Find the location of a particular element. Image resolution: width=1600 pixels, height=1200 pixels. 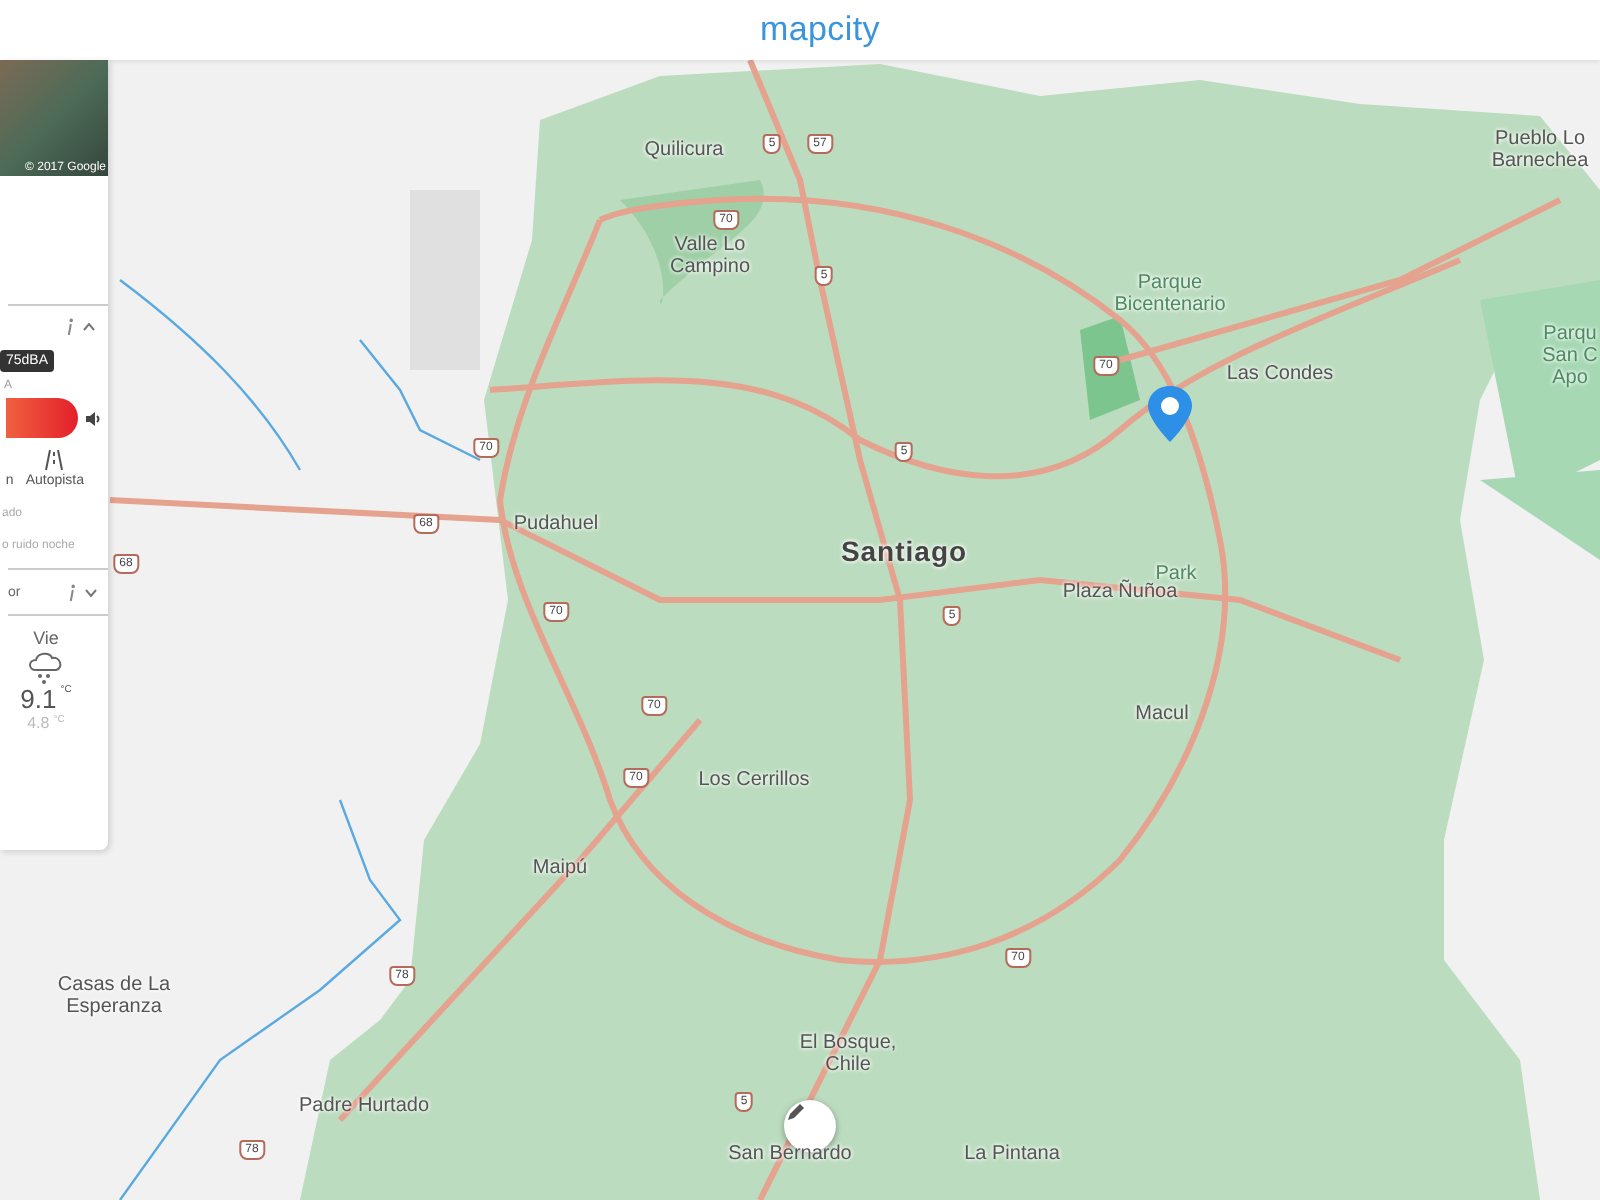

chevron-down-icon is located at coordinates (91, 592).